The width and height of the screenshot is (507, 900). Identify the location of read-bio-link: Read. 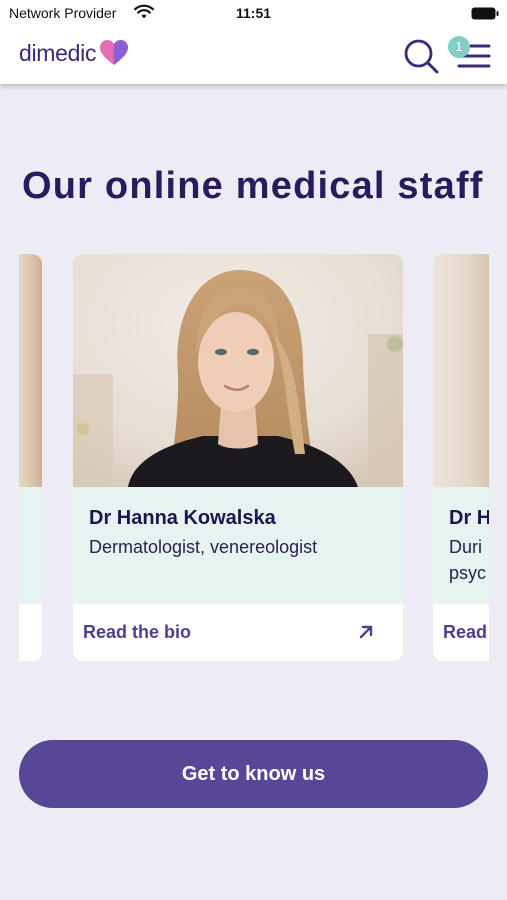
(461, 632).